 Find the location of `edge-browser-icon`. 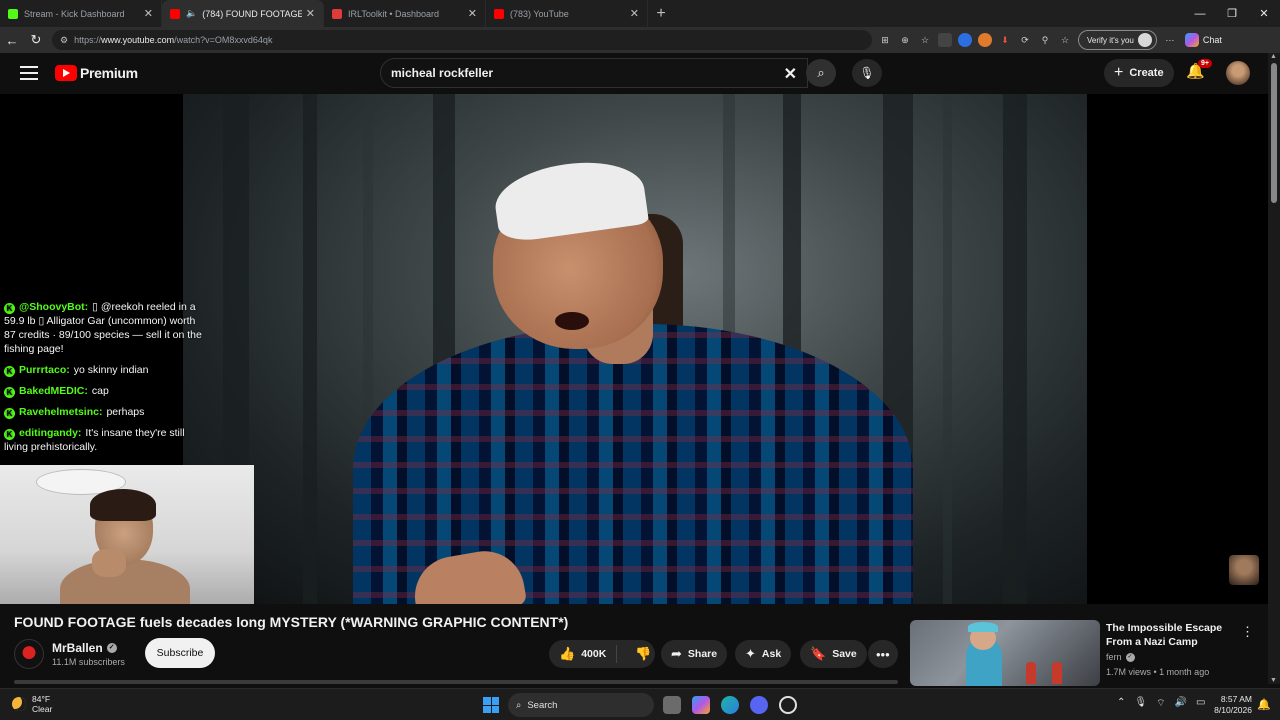

edge-browser-icon is located at coordinates (730, 705).